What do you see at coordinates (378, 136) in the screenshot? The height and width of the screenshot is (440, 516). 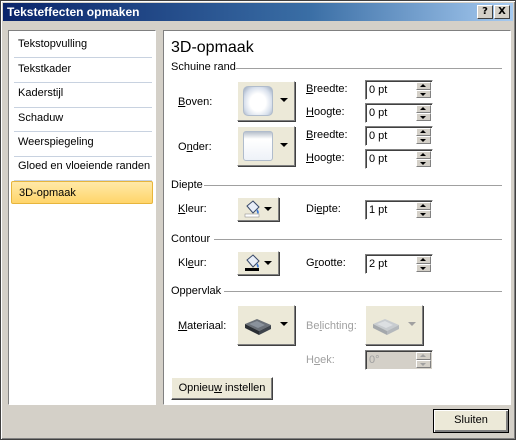 I see `bevel-bottom-width-value: 0 pt` at bounding box center [378, 136].